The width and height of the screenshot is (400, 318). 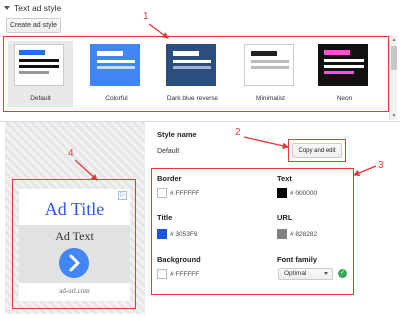 What do you see at coordinates (74, 263) in the screenshot?
I see `arrow-right-icon` at bounding box center [74, 263].